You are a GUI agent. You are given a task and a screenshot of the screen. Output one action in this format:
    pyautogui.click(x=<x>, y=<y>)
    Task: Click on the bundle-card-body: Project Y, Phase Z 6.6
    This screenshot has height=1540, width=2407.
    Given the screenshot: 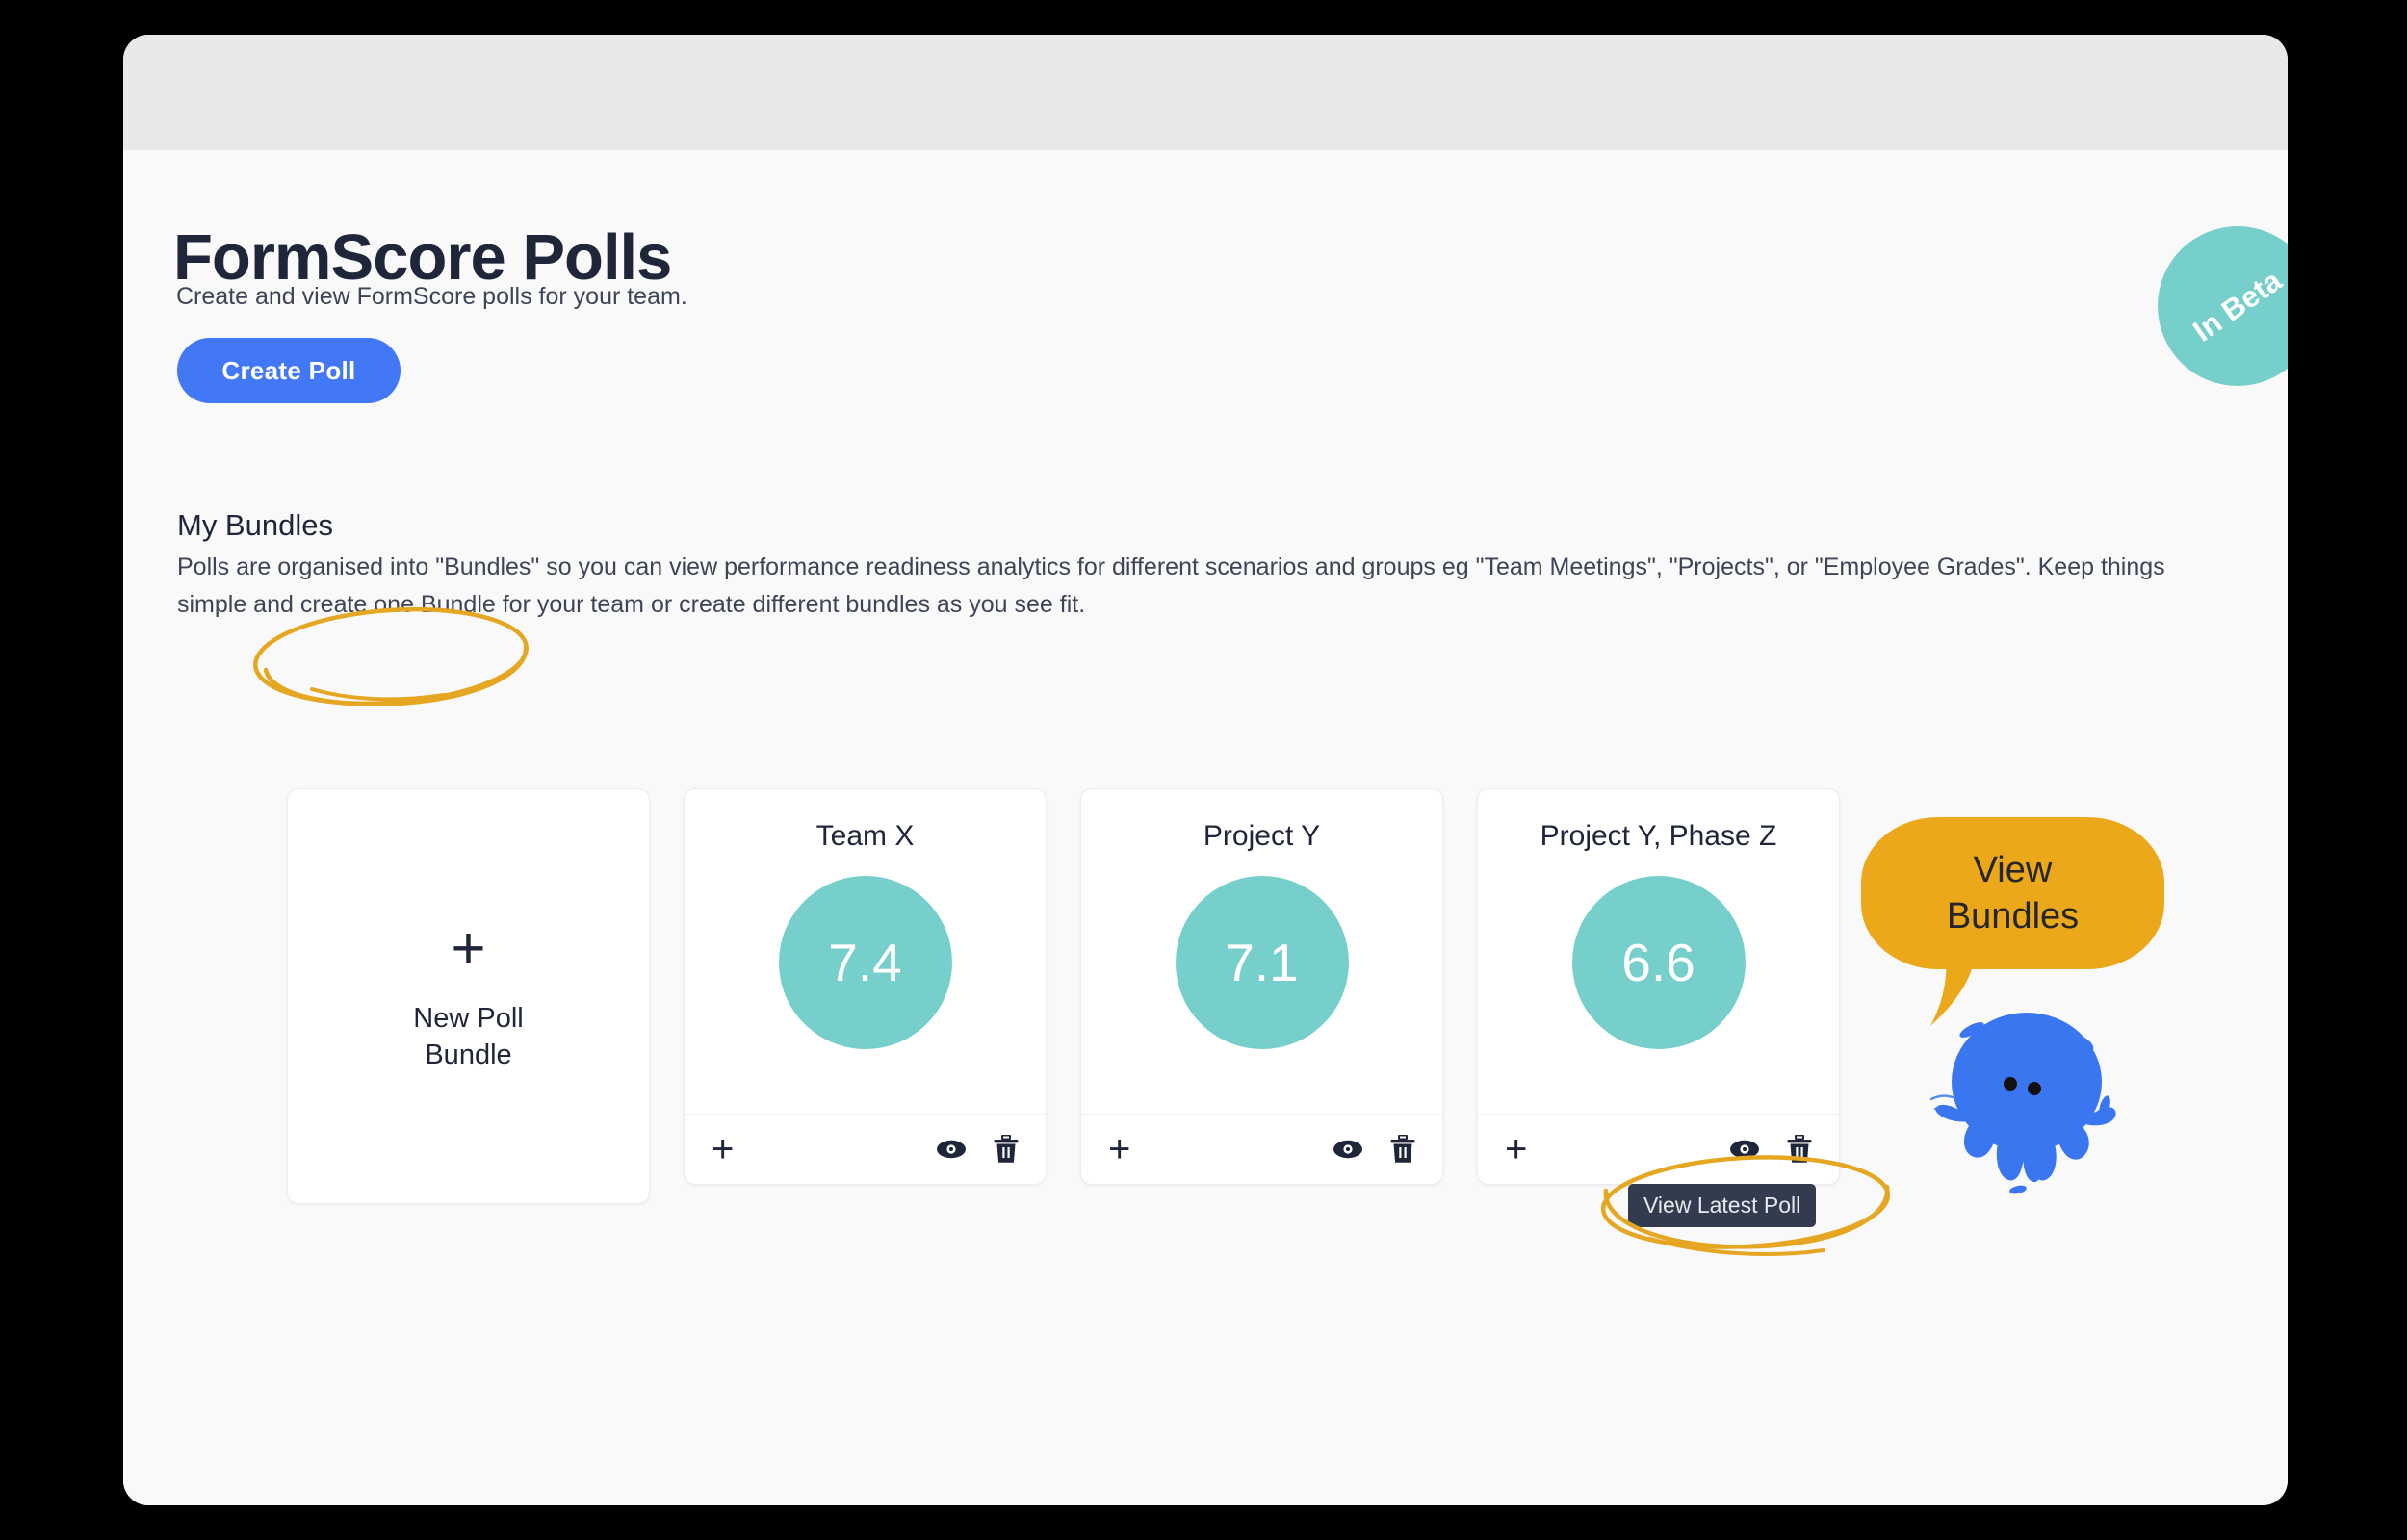 What is the action you would take?
    pyautogui.click(x=1658, y=951)
    